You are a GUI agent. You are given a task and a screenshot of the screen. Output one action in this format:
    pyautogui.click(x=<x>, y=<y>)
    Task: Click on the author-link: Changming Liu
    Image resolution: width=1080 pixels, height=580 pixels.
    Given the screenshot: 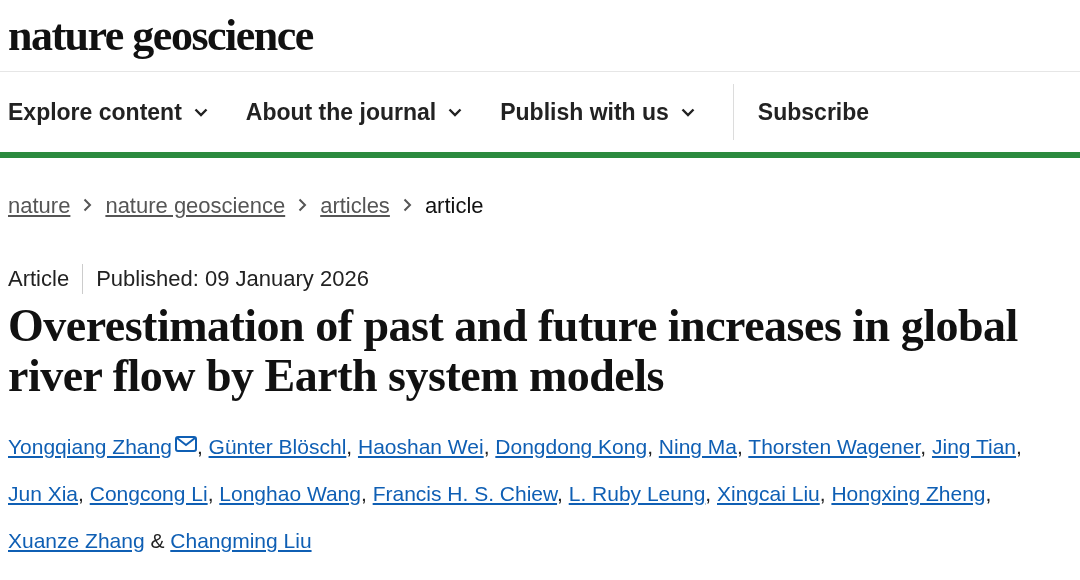 What is the action you would take?
    pyautogui.click(x=241, y=540)
    